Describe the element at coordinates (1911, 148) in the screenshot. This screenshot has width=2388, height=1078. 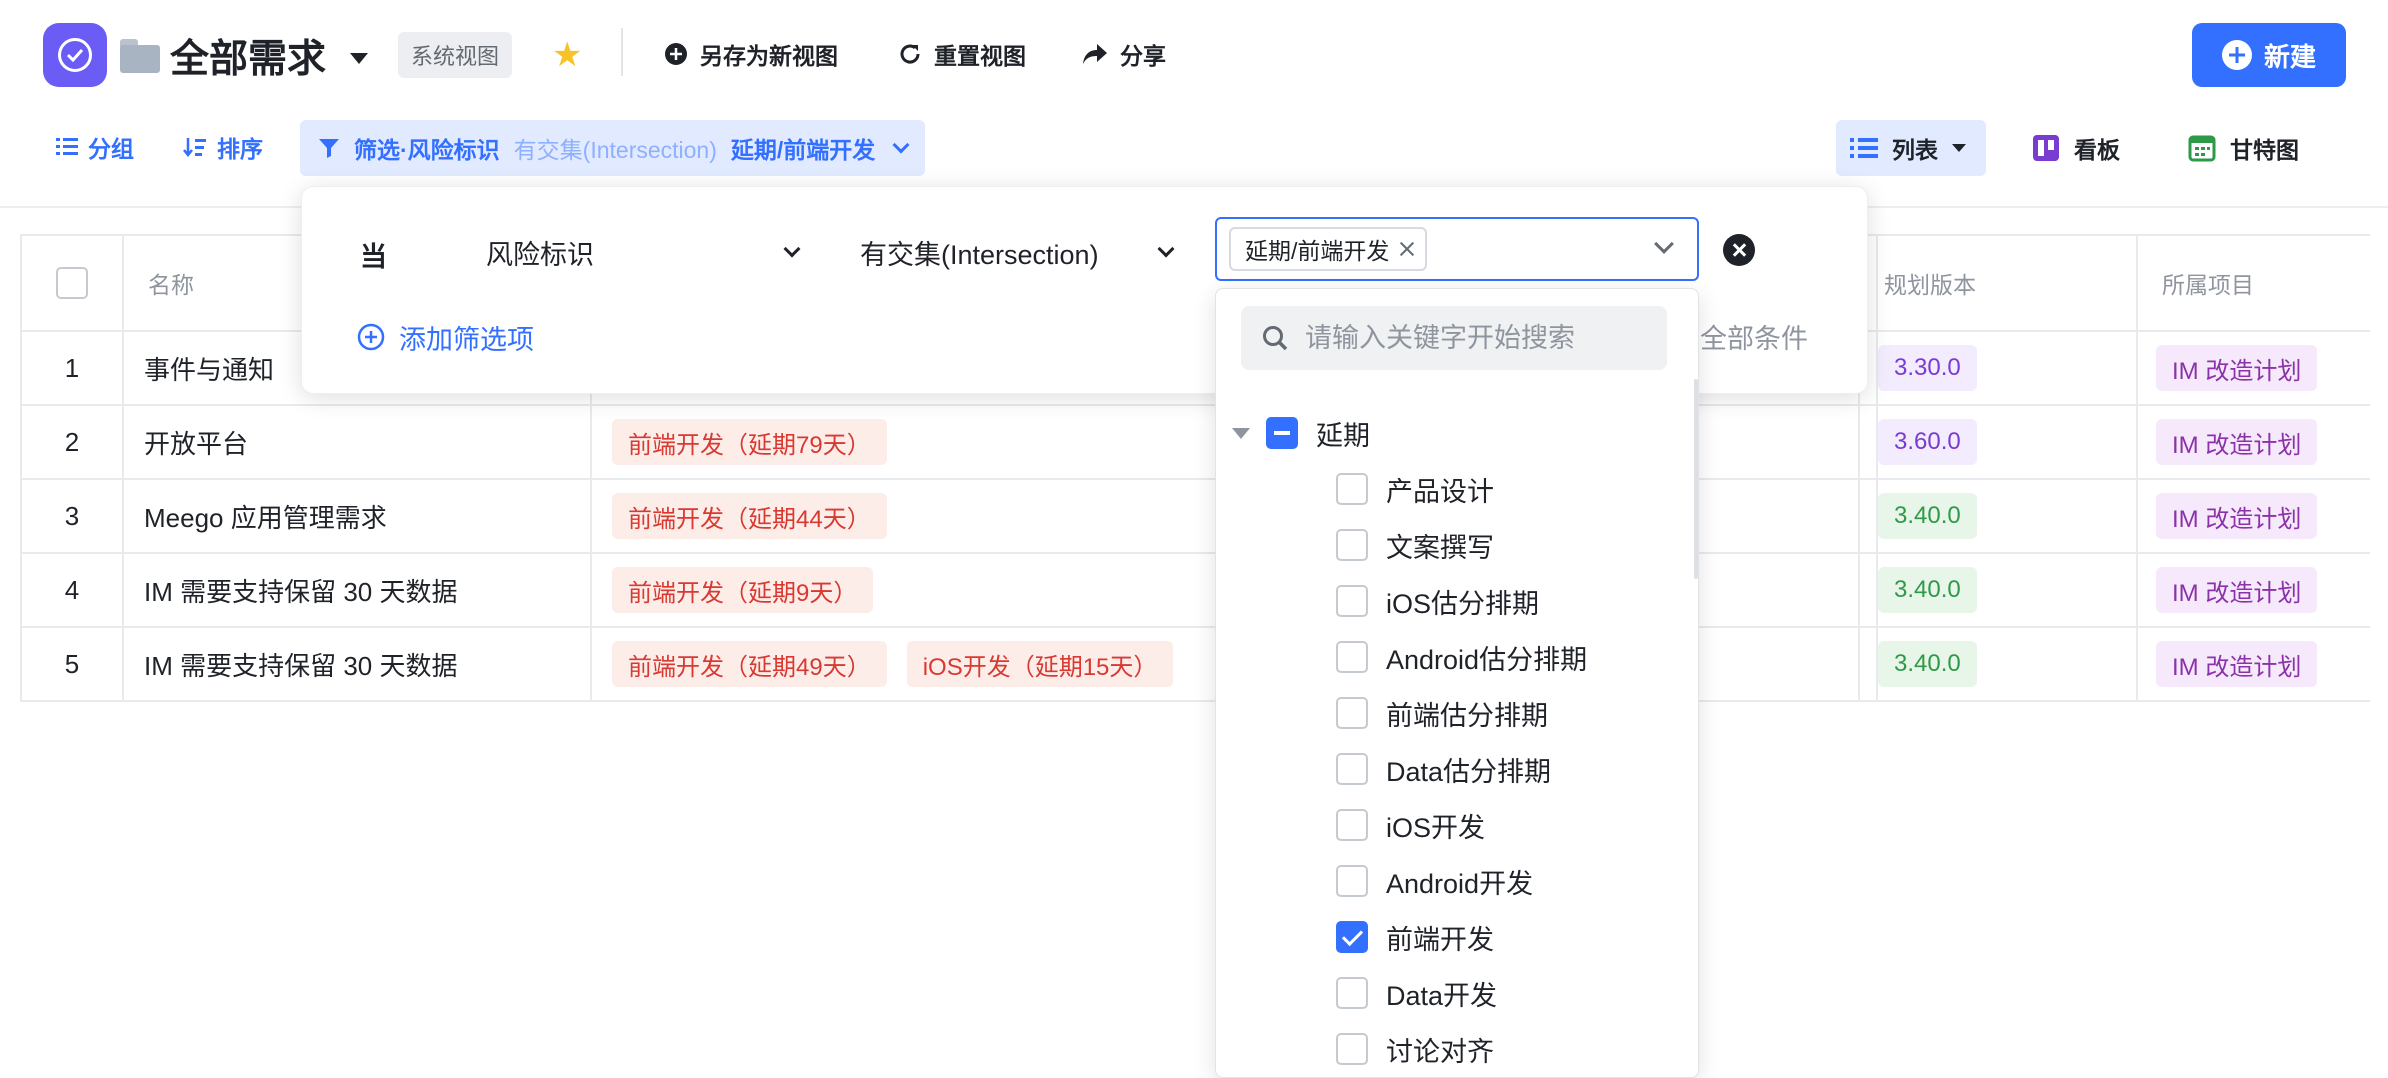
I see `view-list-button: 列表` at that location.